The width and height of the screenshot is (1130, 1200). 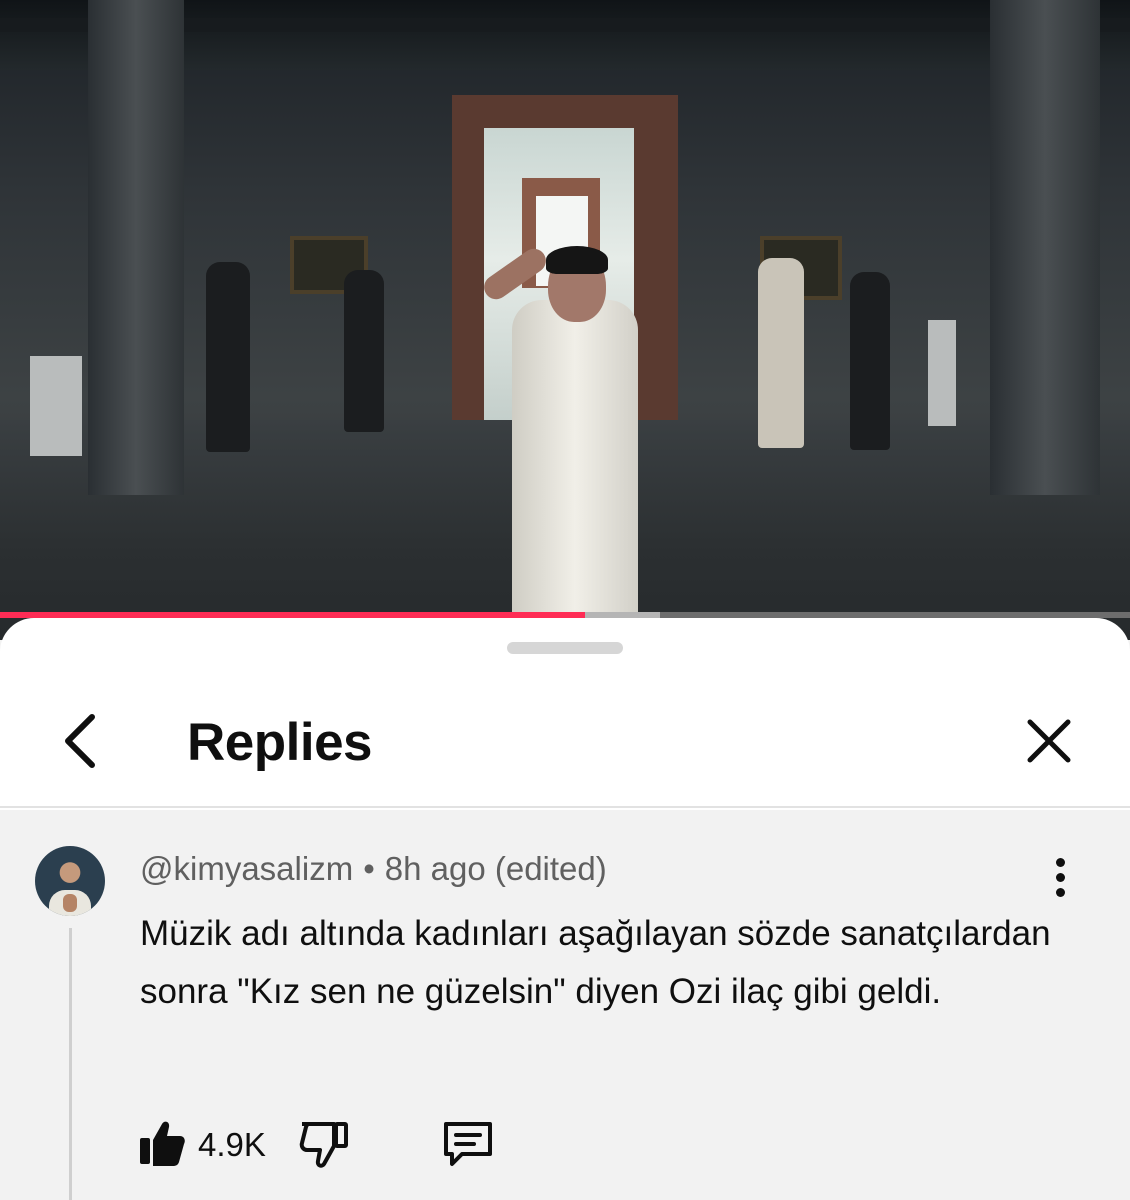 What do you see at coordinates (565, 1144) in the screenshot?
I see `comment-actions: 4.9K` at bounding box center [565, 1144].